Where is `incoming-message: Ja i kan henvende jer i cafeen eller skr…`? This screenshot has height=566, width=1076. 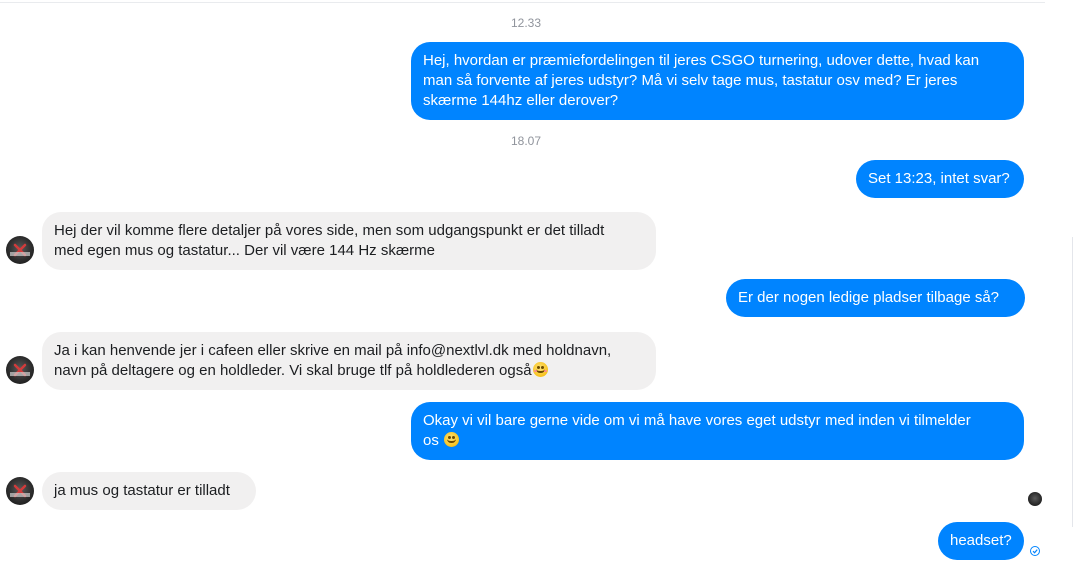 incoming-message: Ja i kan henvende jer i cafeen eller skr… is located at coordinates (349, 361).